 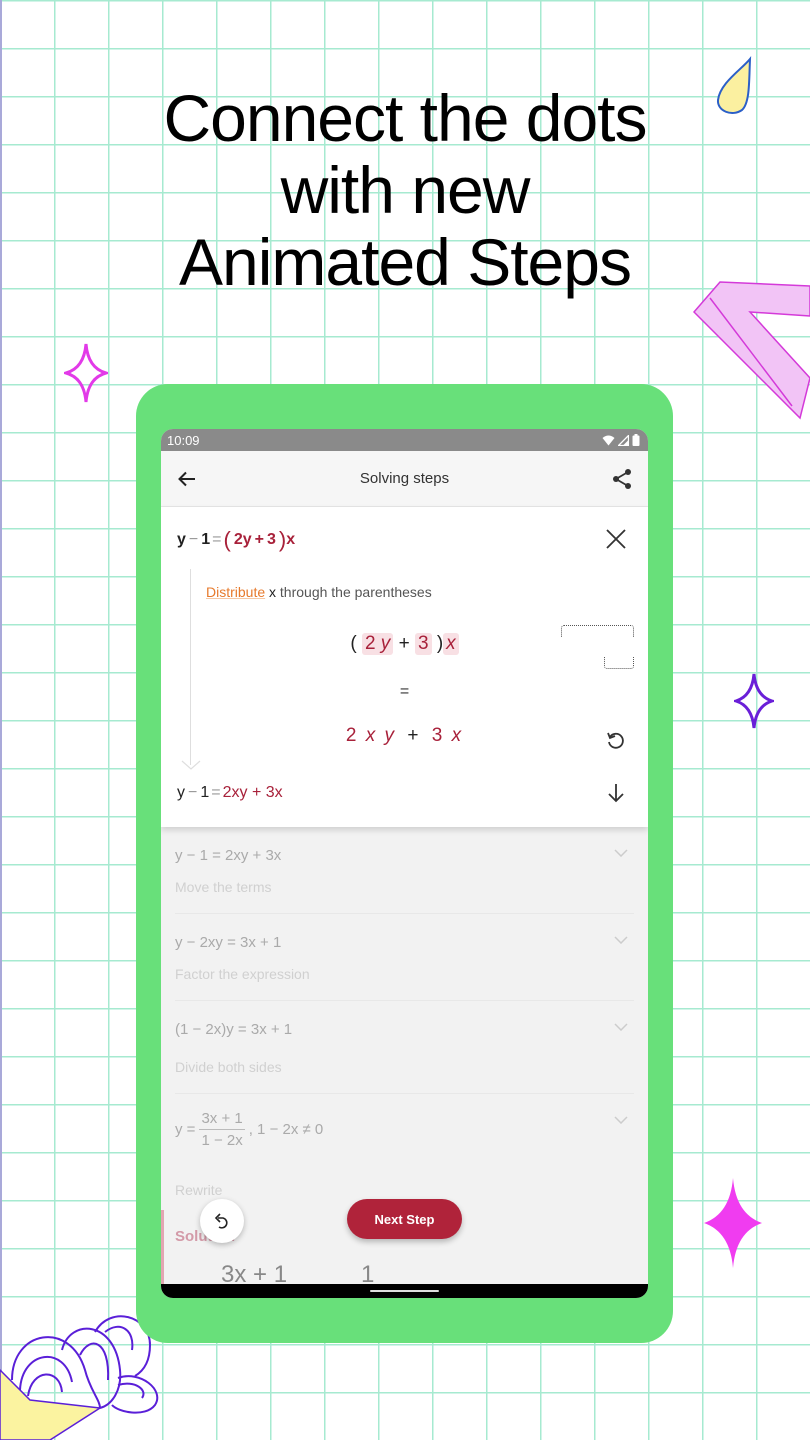 What do you see at coordinates (222, 1140) in the screenshot?
I see `fraction-denominator: 1 − 2x` at bounding box center [222, 1140].